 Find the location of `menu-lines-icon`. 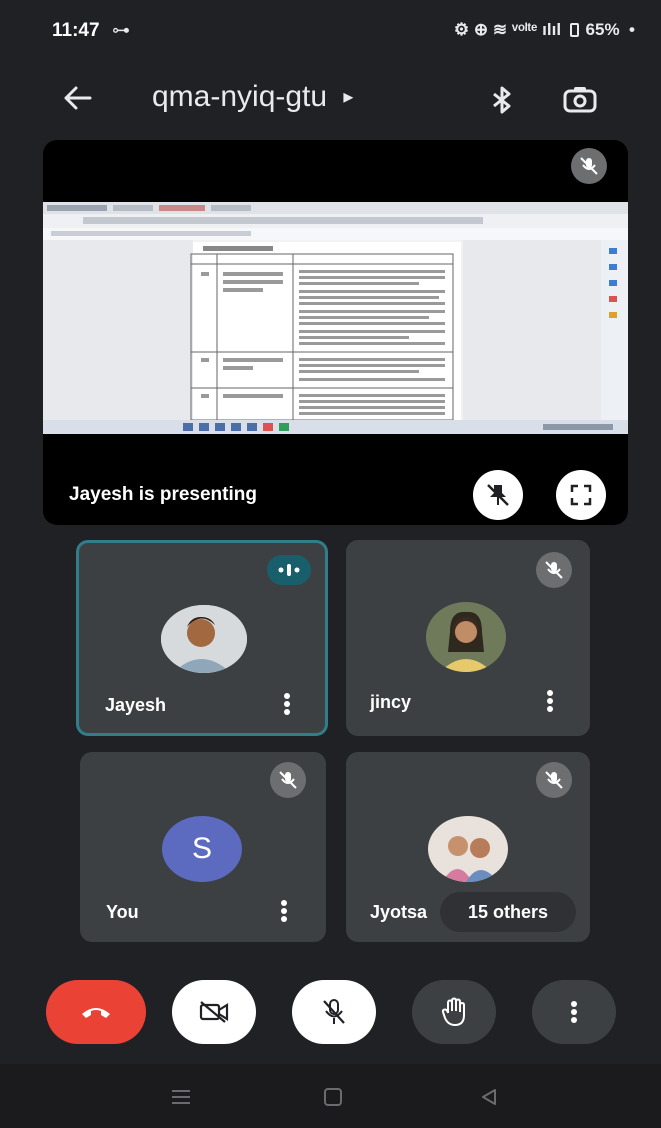

menu-lines-icon is located at coordinates (181, 1097).